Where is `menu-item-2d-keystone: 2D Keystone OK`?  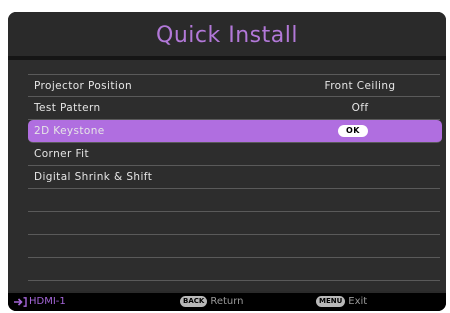
menu-item-2d-keystone: 2D Keystone OK is located at coordinates (235, 131).